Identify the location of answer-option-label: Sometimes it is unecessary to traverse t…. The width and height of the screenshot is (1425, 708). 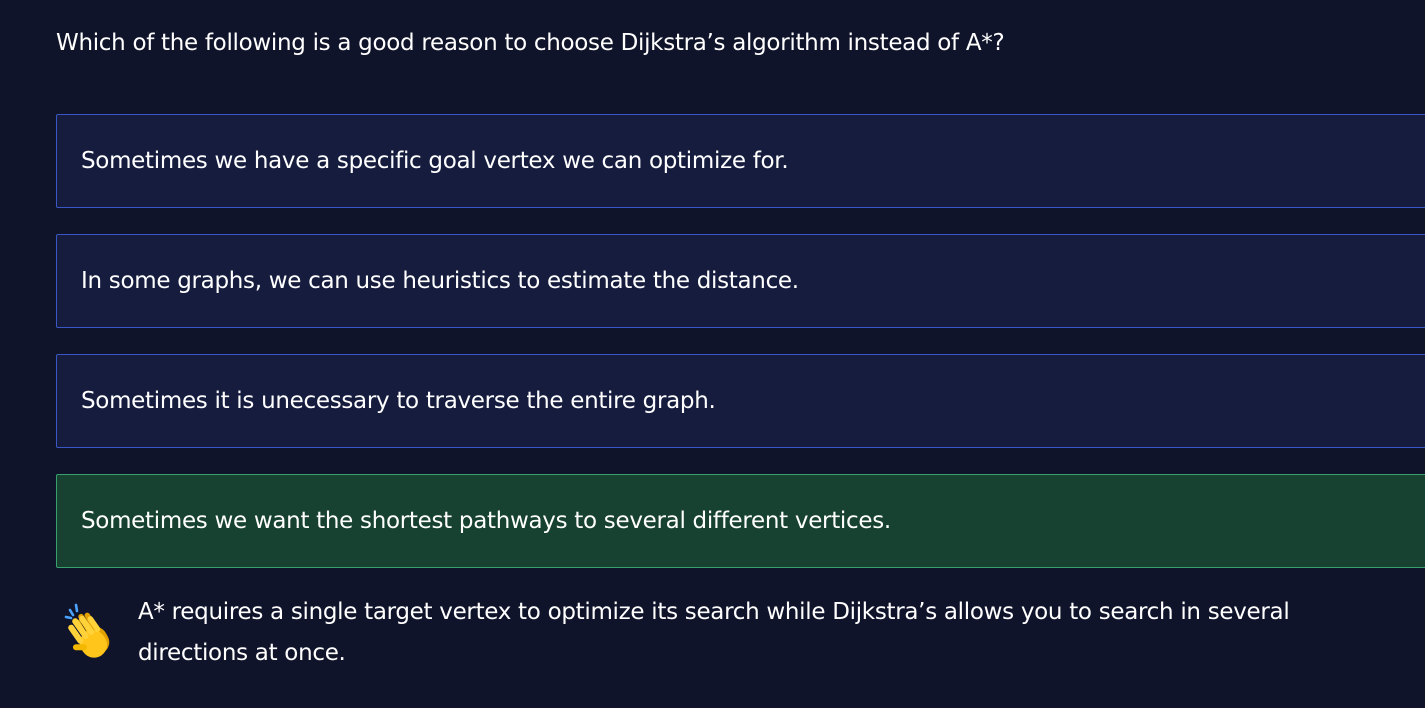
(398, 401).